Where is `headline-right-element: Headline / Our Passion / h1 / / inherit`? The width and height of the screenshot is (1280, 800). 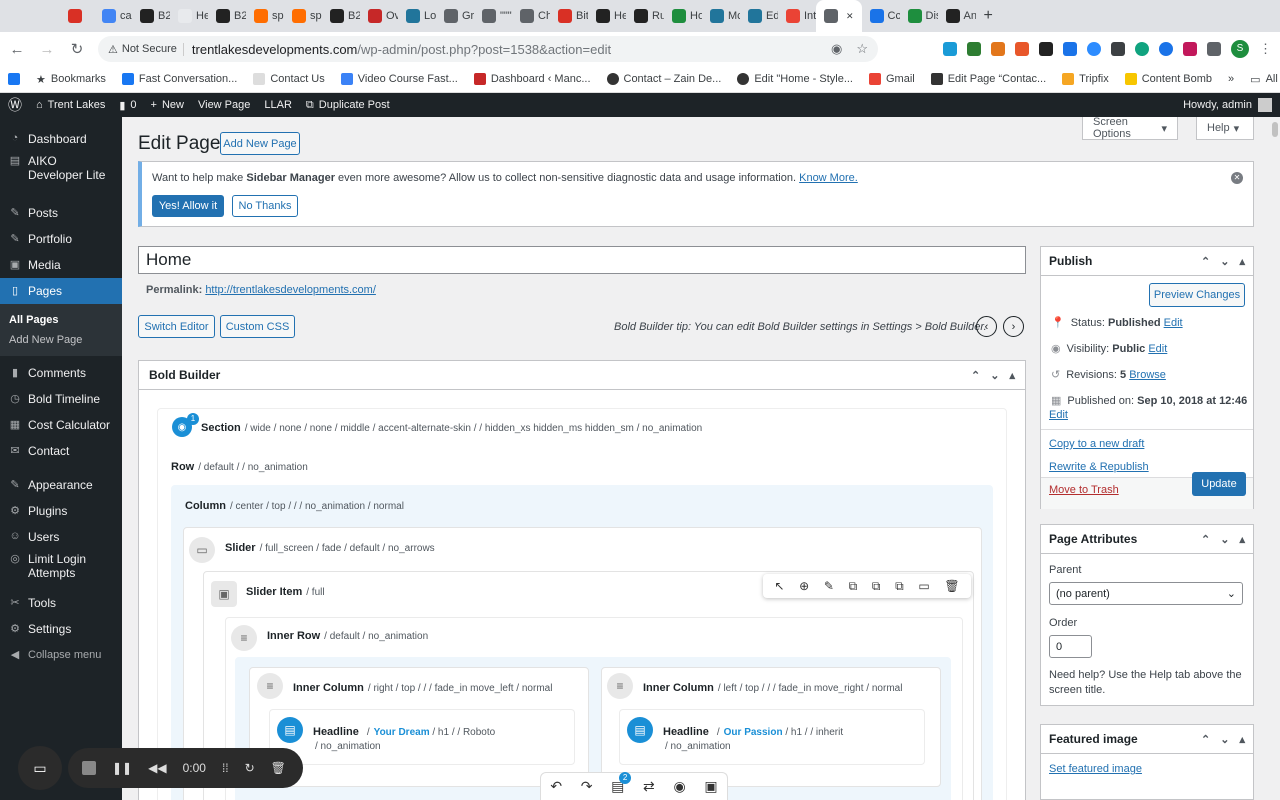 headline-right-element: Headline / Our Passion / h1 / / inherit is located at coordinates (753, 732).